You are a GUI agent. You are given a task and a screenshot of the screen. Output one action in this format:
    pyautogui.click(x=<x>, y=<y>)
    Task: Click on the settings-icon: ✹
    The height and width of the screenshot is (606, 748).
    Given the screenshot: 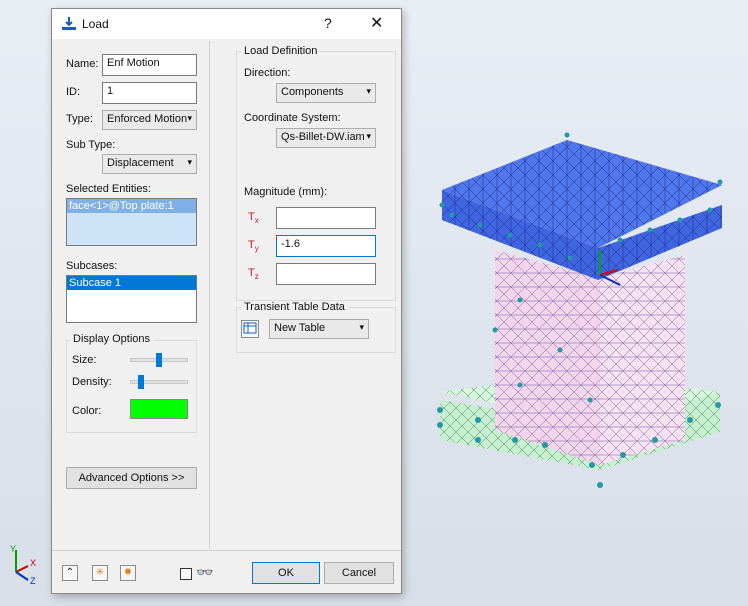 What is the action you would take?
    pyautogui.click(x=128, y=573)
    